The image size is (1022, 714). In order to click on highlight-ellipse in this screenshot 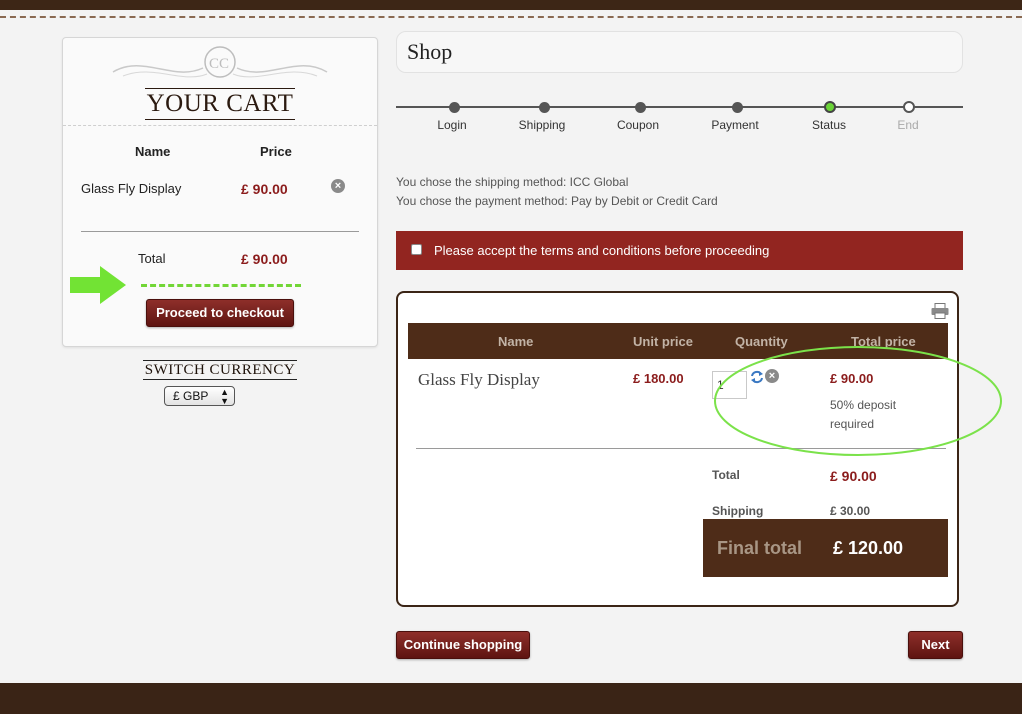, I will do `click(858, 401)`.